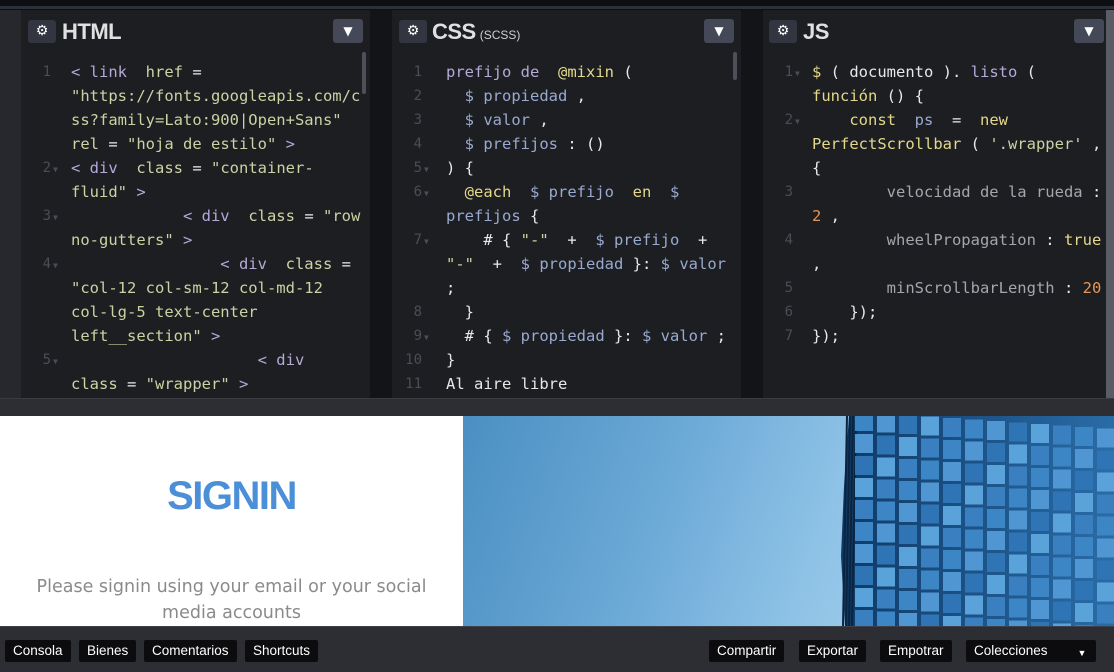 The width and height of the screenshot is (1114, 672). What do you see at coordinates (956, 144) in the screenshot?
I see `code-line: PerfectScrollbar ( '.wrapper' ,` at bounding box center [956, 144].